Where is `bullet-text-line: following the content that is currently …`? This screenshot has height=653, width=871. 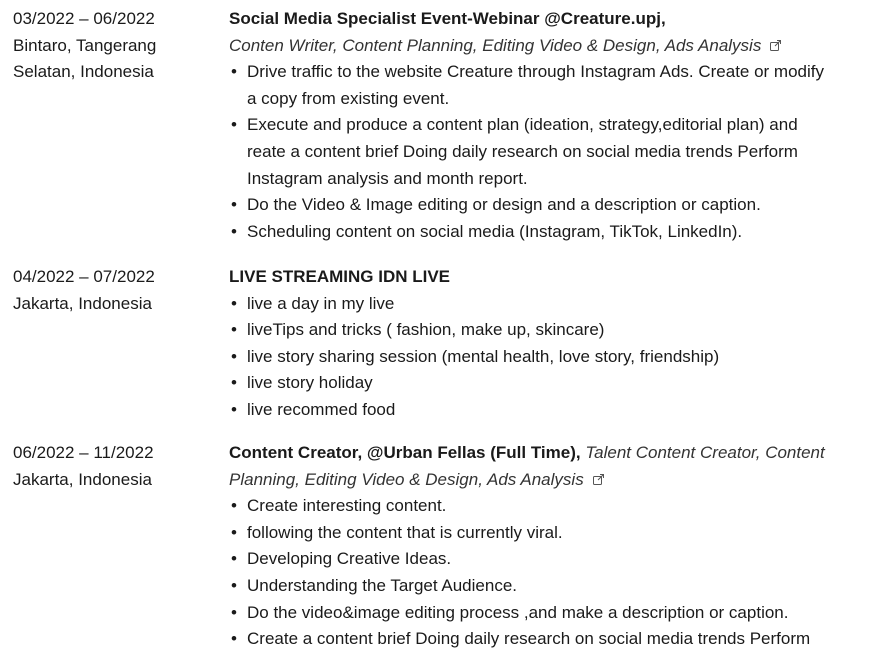 bullet-text-line: following the content that is currently … is located at coordinates (405, 532).